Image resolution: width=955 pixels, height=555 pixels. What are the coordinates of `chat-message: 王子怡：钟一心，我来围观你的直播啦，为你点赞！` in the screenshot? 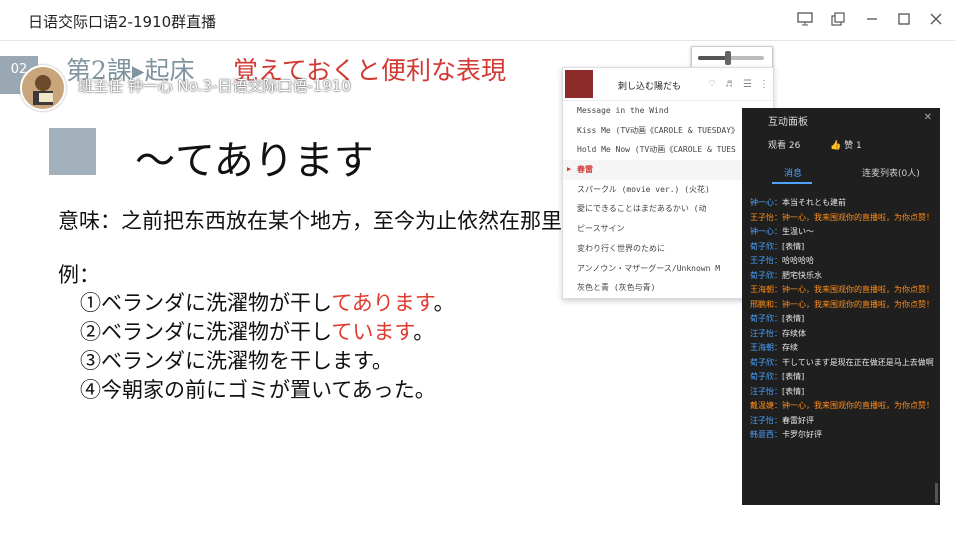 It's located at (842, 218).